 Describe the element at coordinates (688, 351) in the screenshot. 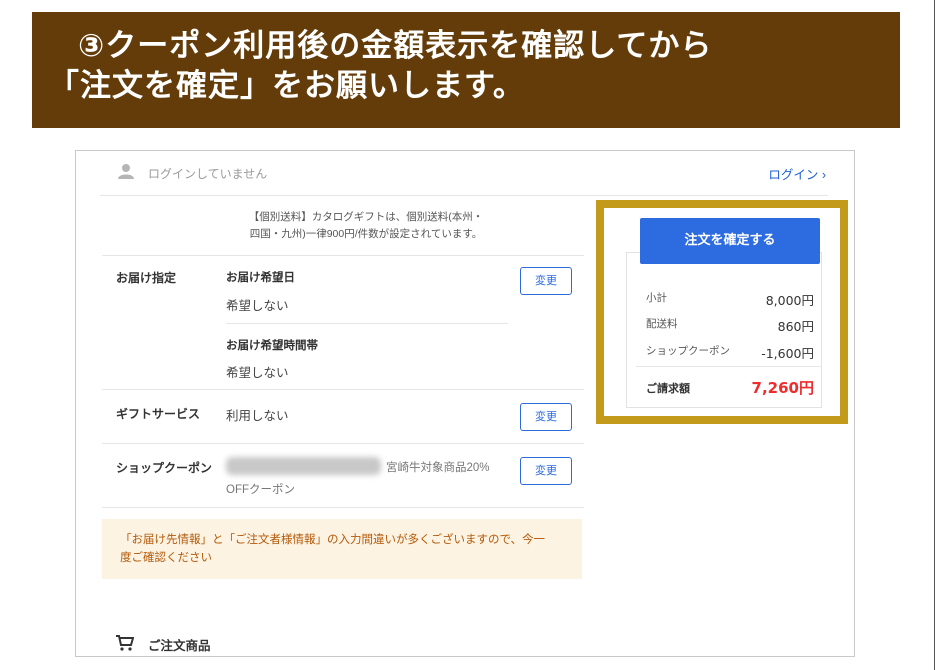

I see `summary-label: ショップクーポン` at that location.